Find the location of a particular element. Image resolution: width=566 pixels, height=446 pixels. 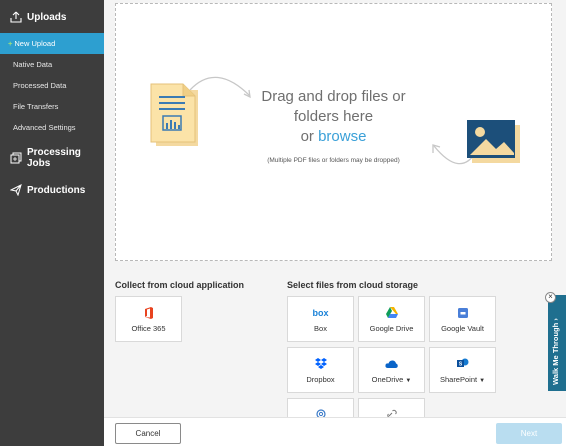

plus-icon: + is located at coordinates (10, 43).